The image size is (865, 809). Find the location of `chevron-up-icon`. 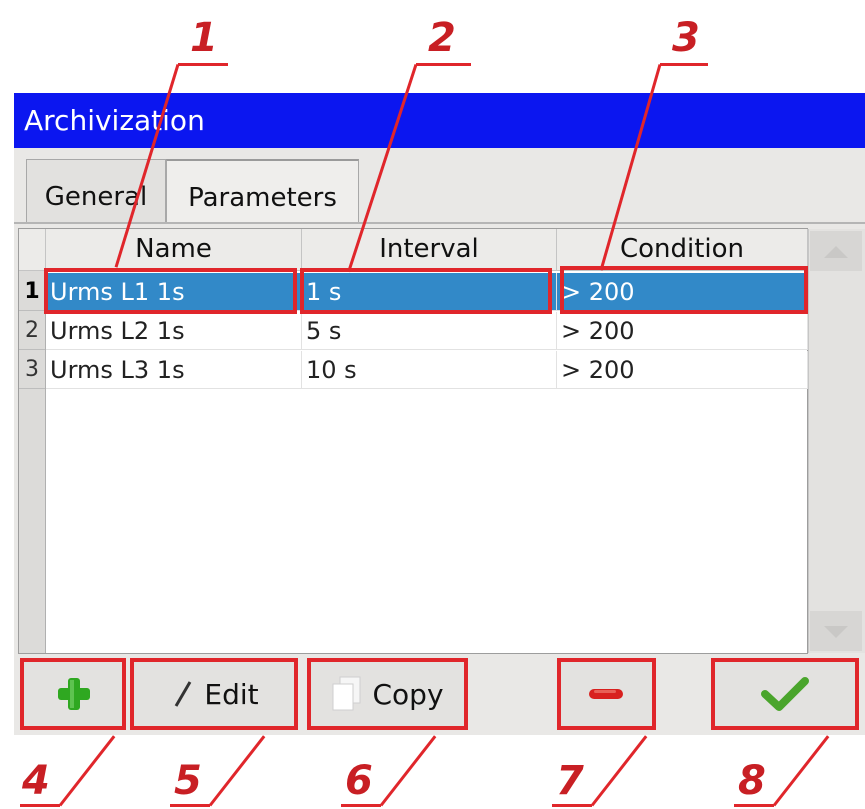

chevron-up-icon is located at coordinates (836, 252).